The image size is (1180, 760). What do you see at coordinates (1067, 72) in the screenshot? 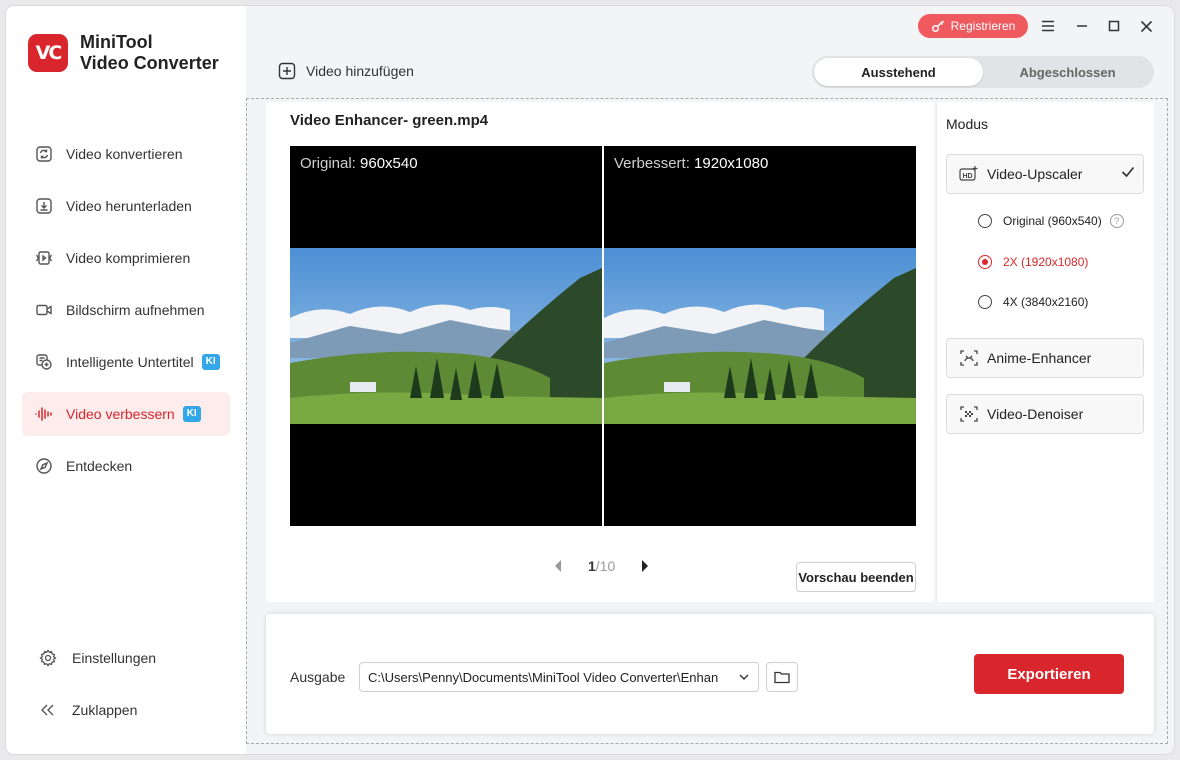
I see `tab-completed: Abgeschlossen` at bounding box center [1067, 72].